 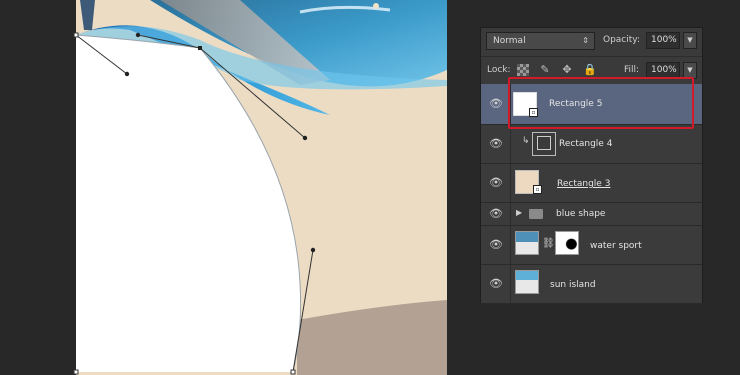 I want to click on padlock-icon: 🔒, so click(x=590, y=70).